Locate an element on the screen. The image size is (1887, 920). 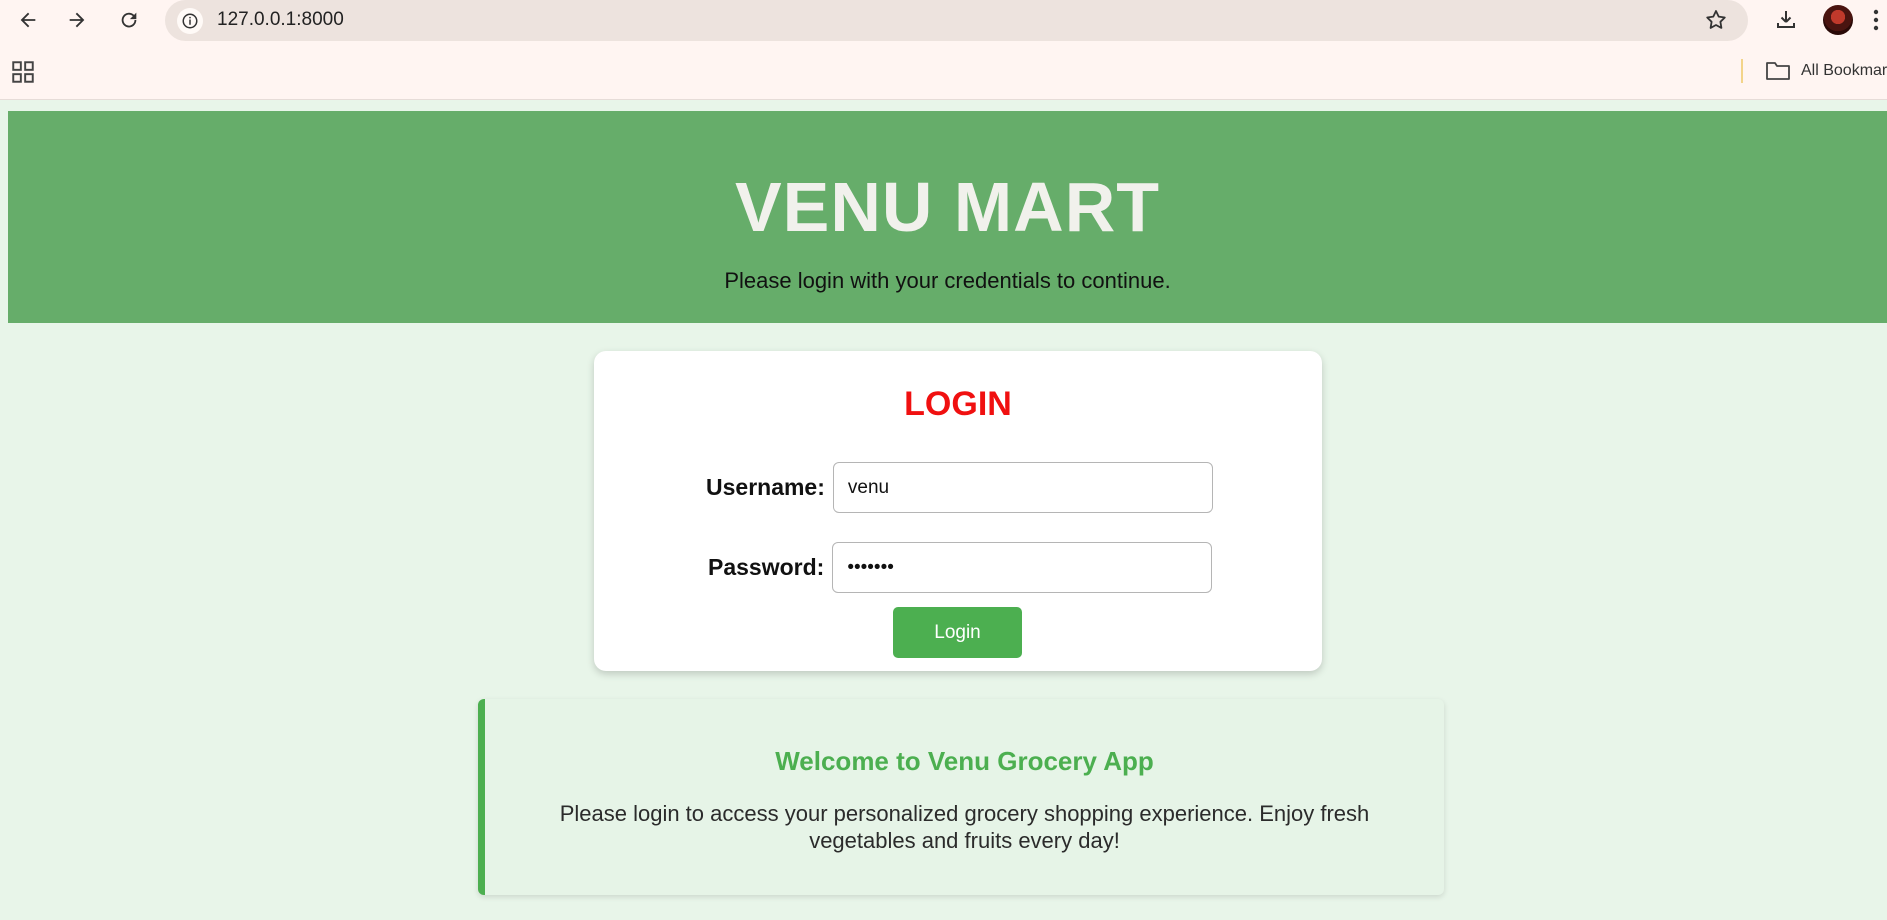
site-title: VENU MART is located at coordinates (947, 207).